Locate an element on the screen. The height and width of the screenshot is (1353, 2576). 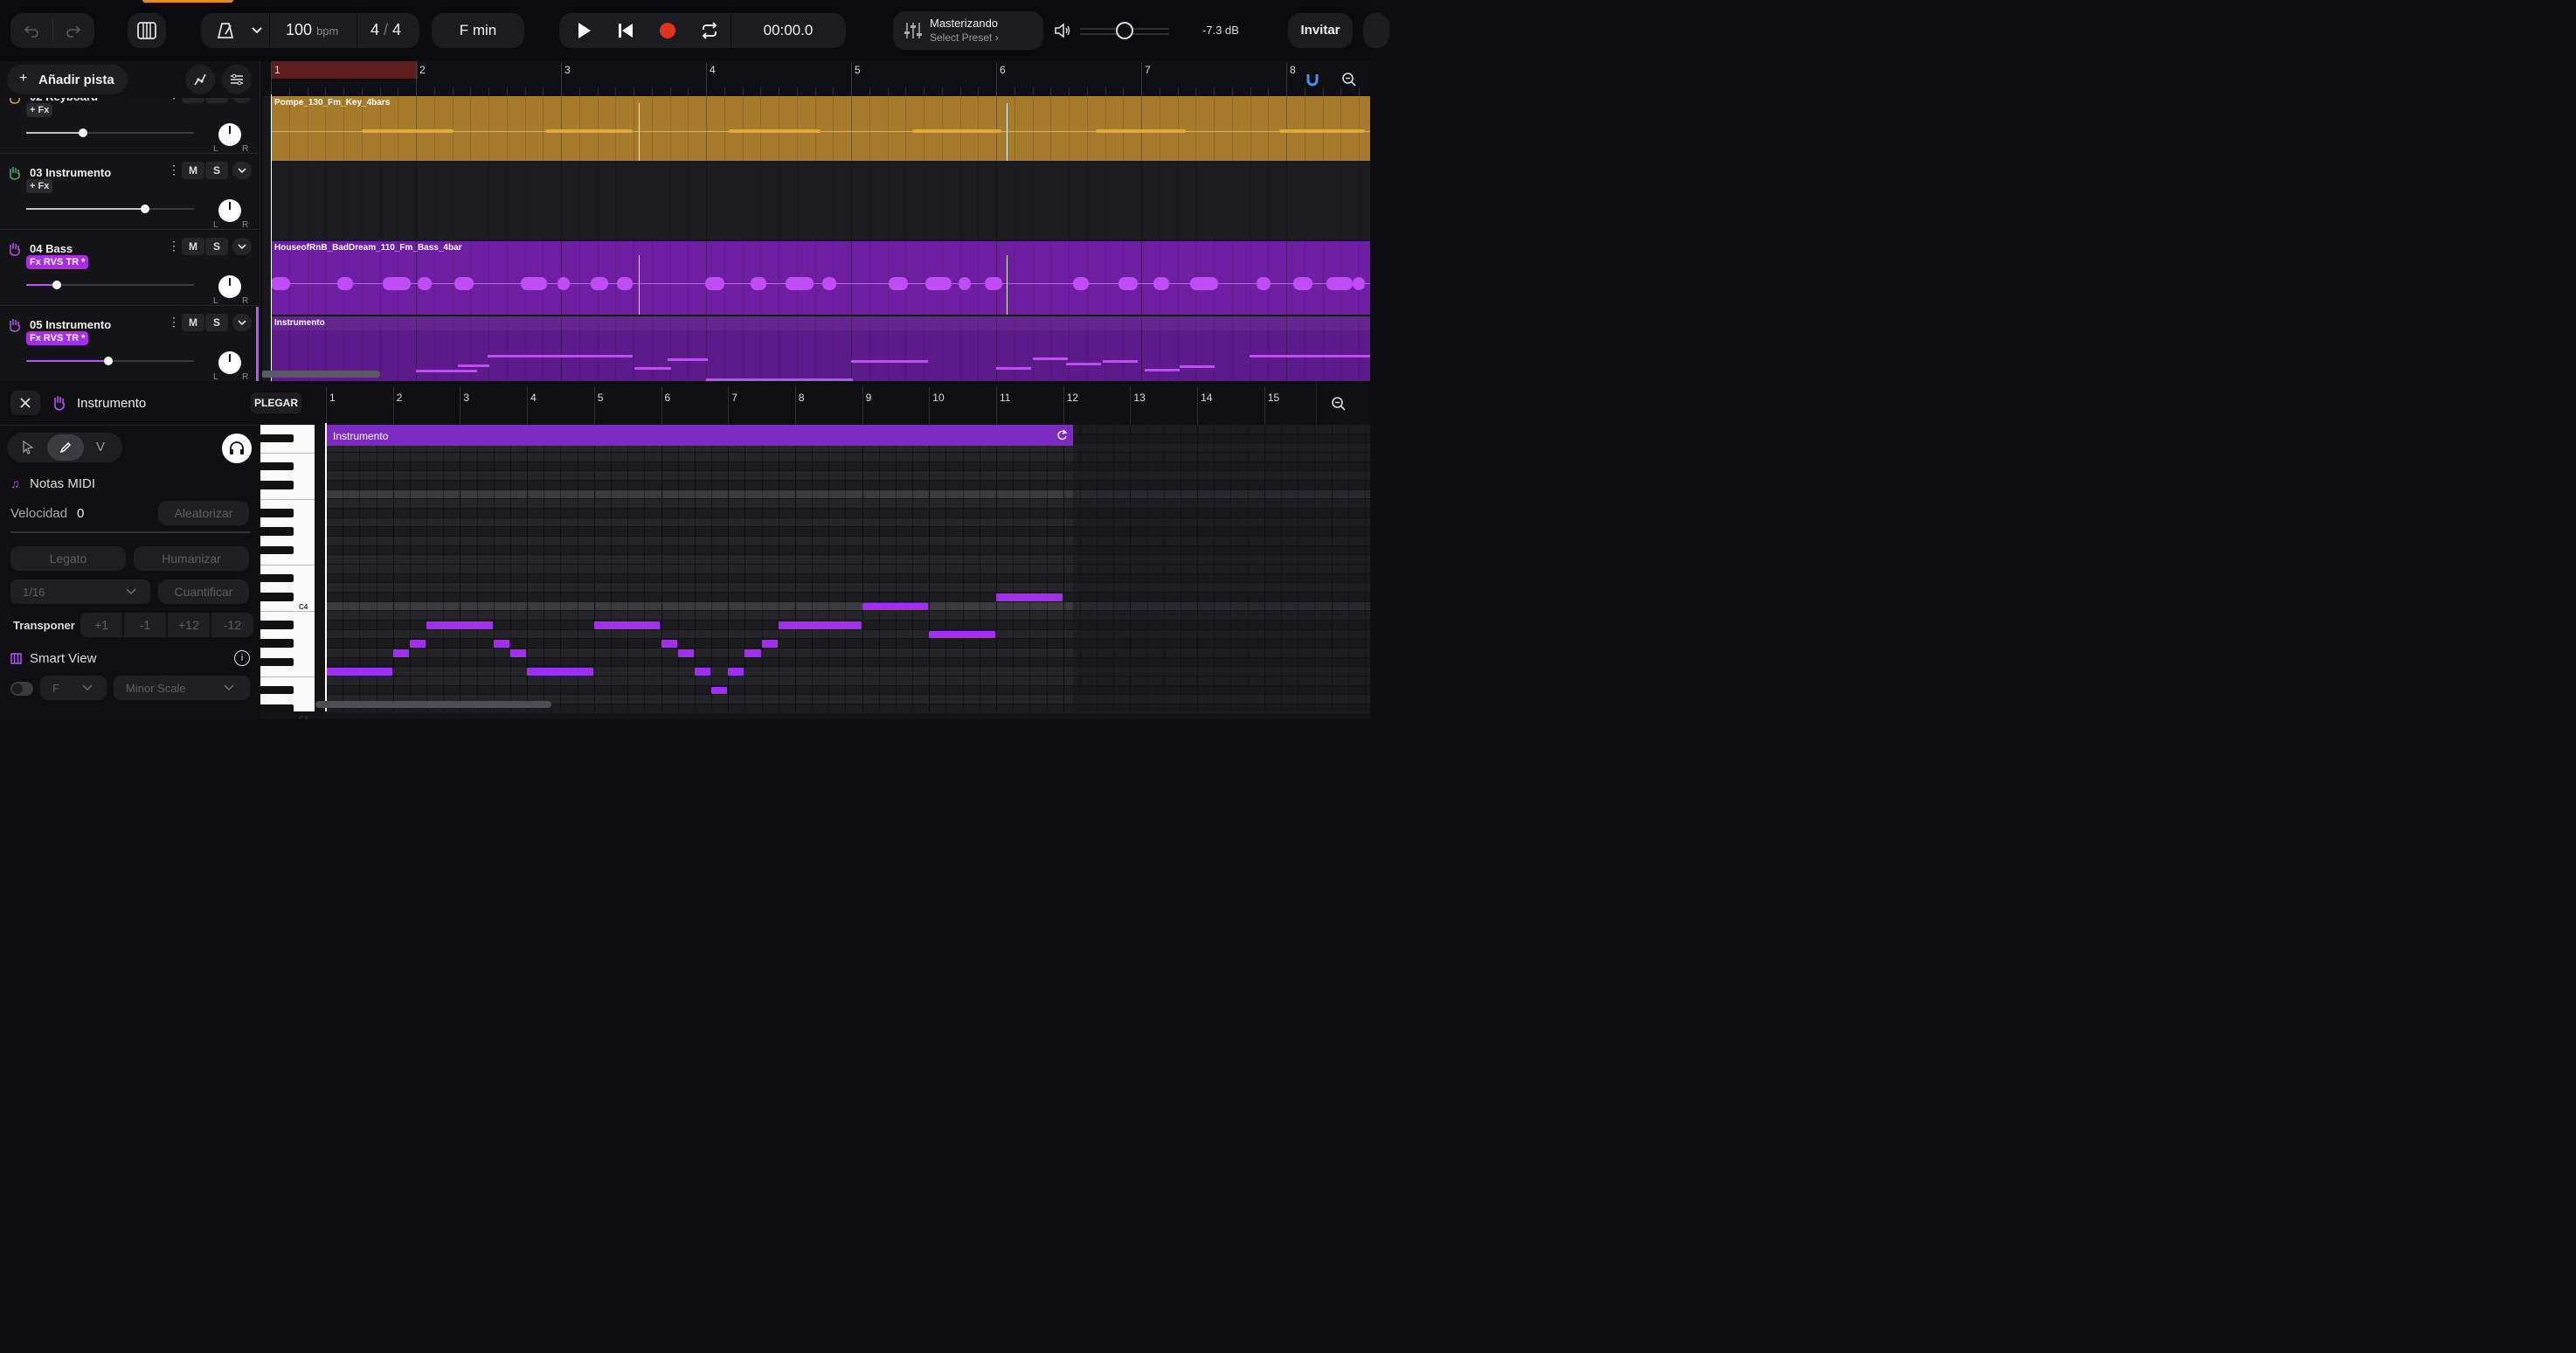
horizontal-scrollbar is located at coordinates (321, 374).